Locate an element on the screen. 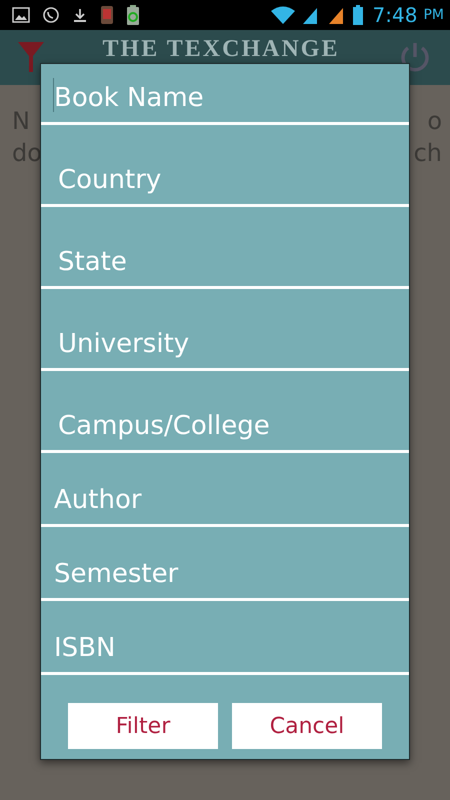  app-title: THE TEXCHANGE is located at coordinates (221, 49).